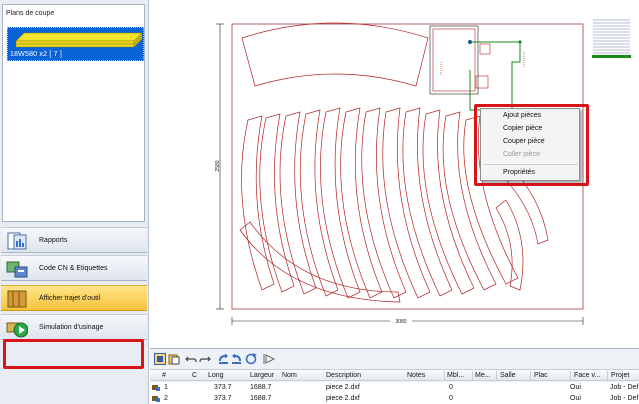  Describe the element at coordinates (205, 359) in the screenshot. I see `redo-icon` at that location.